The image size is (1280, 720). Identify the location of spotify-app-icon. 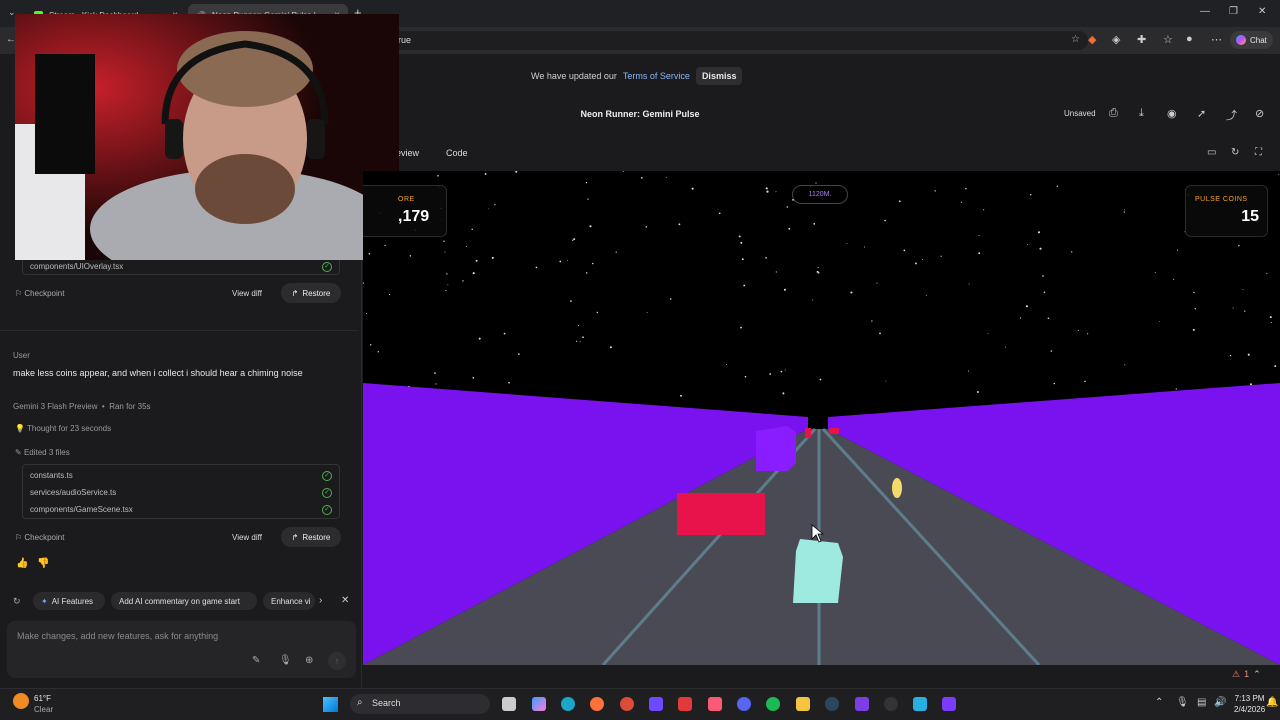
(773, 704).